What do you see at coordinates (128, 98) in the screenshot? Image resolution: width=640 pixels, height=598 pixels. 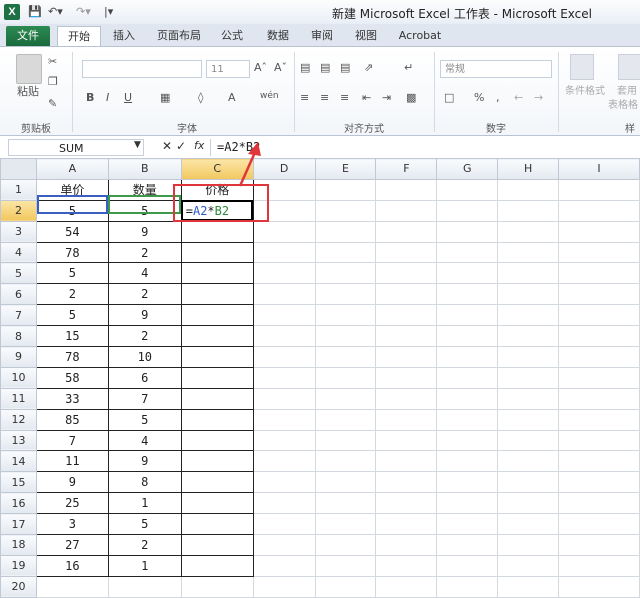 I see `underline-button: U` at bounding box center [128, 98].